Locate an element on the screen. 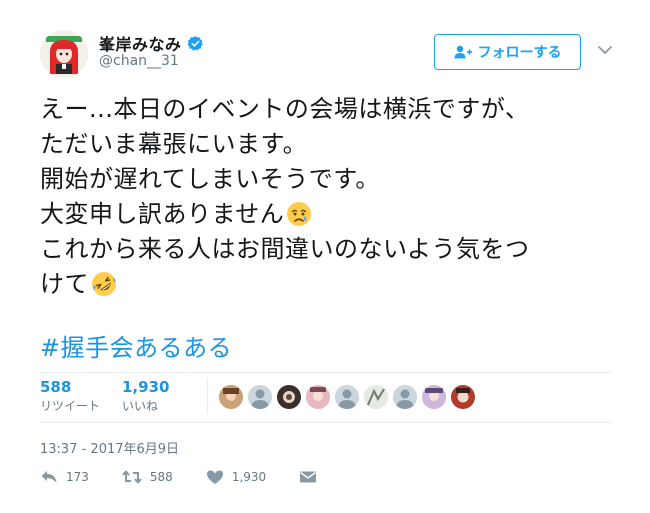 Image resolution: width=650 pixels, height=513 pixels. retweet-label: リツイート is located at coordinates (70, 406).